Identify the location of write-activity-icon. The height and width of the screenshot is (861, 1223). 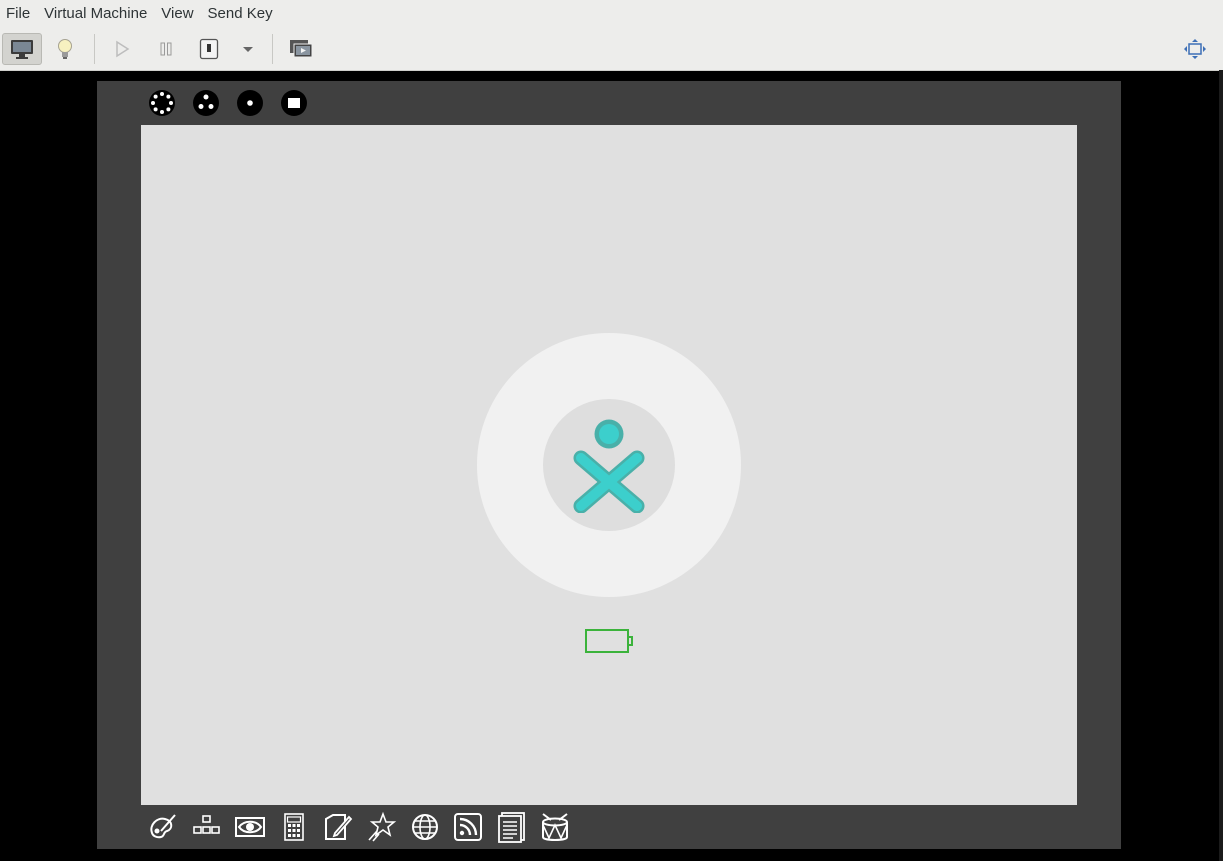
(337, 827).